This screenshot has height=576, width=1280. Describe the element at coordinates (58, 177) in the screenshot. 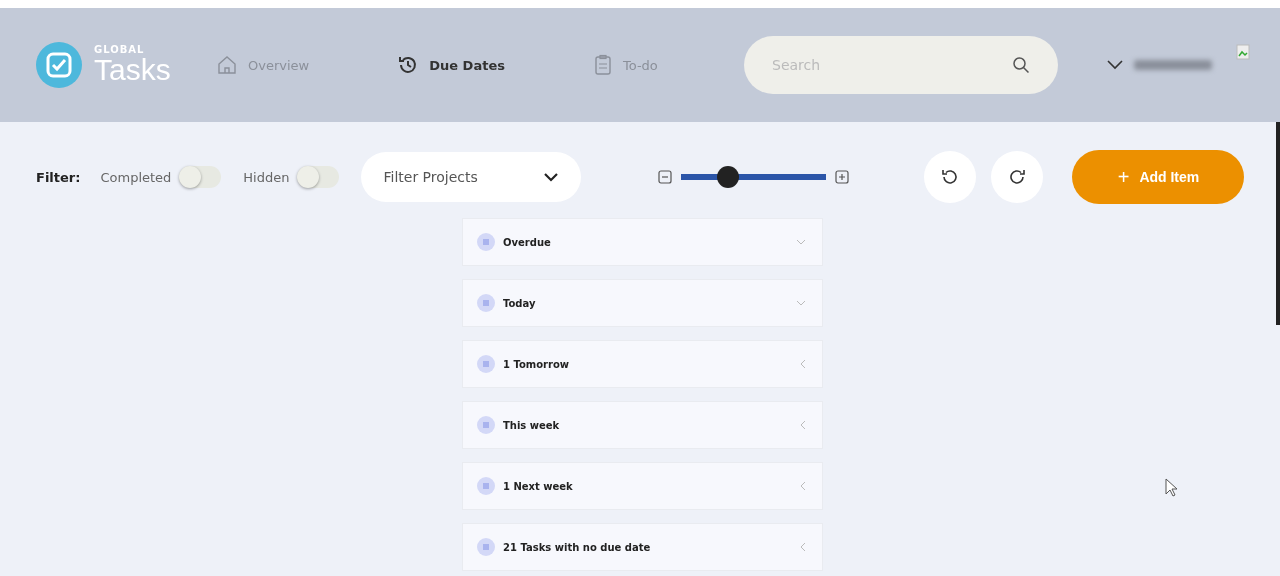

I see `filter-label: Filter:` at that location.